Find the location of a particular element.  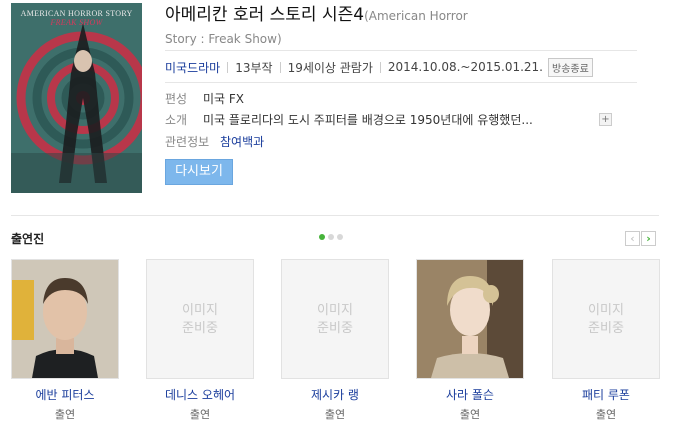

status-badge: 방송종료 is located at coordinates (570, 67).